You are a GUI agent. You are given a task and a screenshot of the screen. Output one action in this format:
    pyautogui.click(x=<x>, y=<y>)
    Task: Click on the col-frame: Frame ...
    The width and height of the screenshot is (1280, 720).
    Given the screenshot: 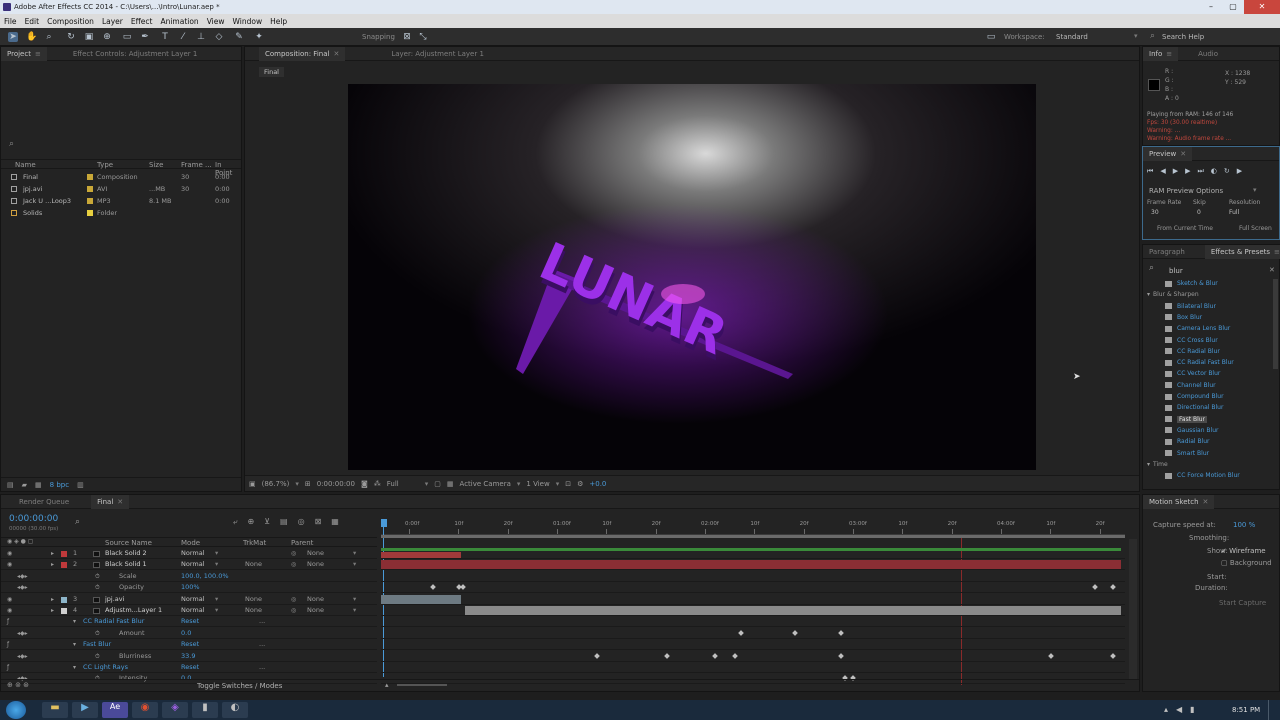 What is the action you would take?
    pyautogui.click(x=196, y=165)
    